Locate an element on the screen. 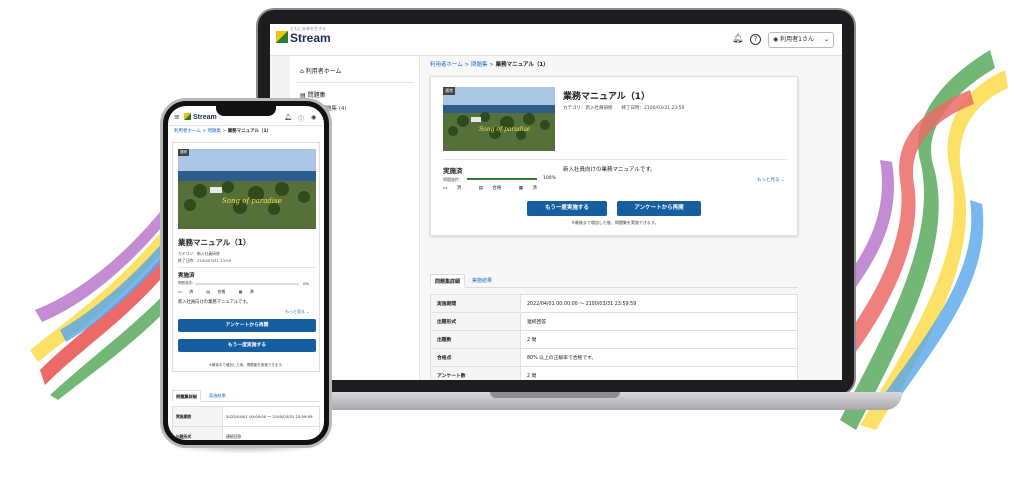 The width and height of the screenshot is (1018, 483). table-row: アンケート数 2 問 is located at coordinates (614, 373).